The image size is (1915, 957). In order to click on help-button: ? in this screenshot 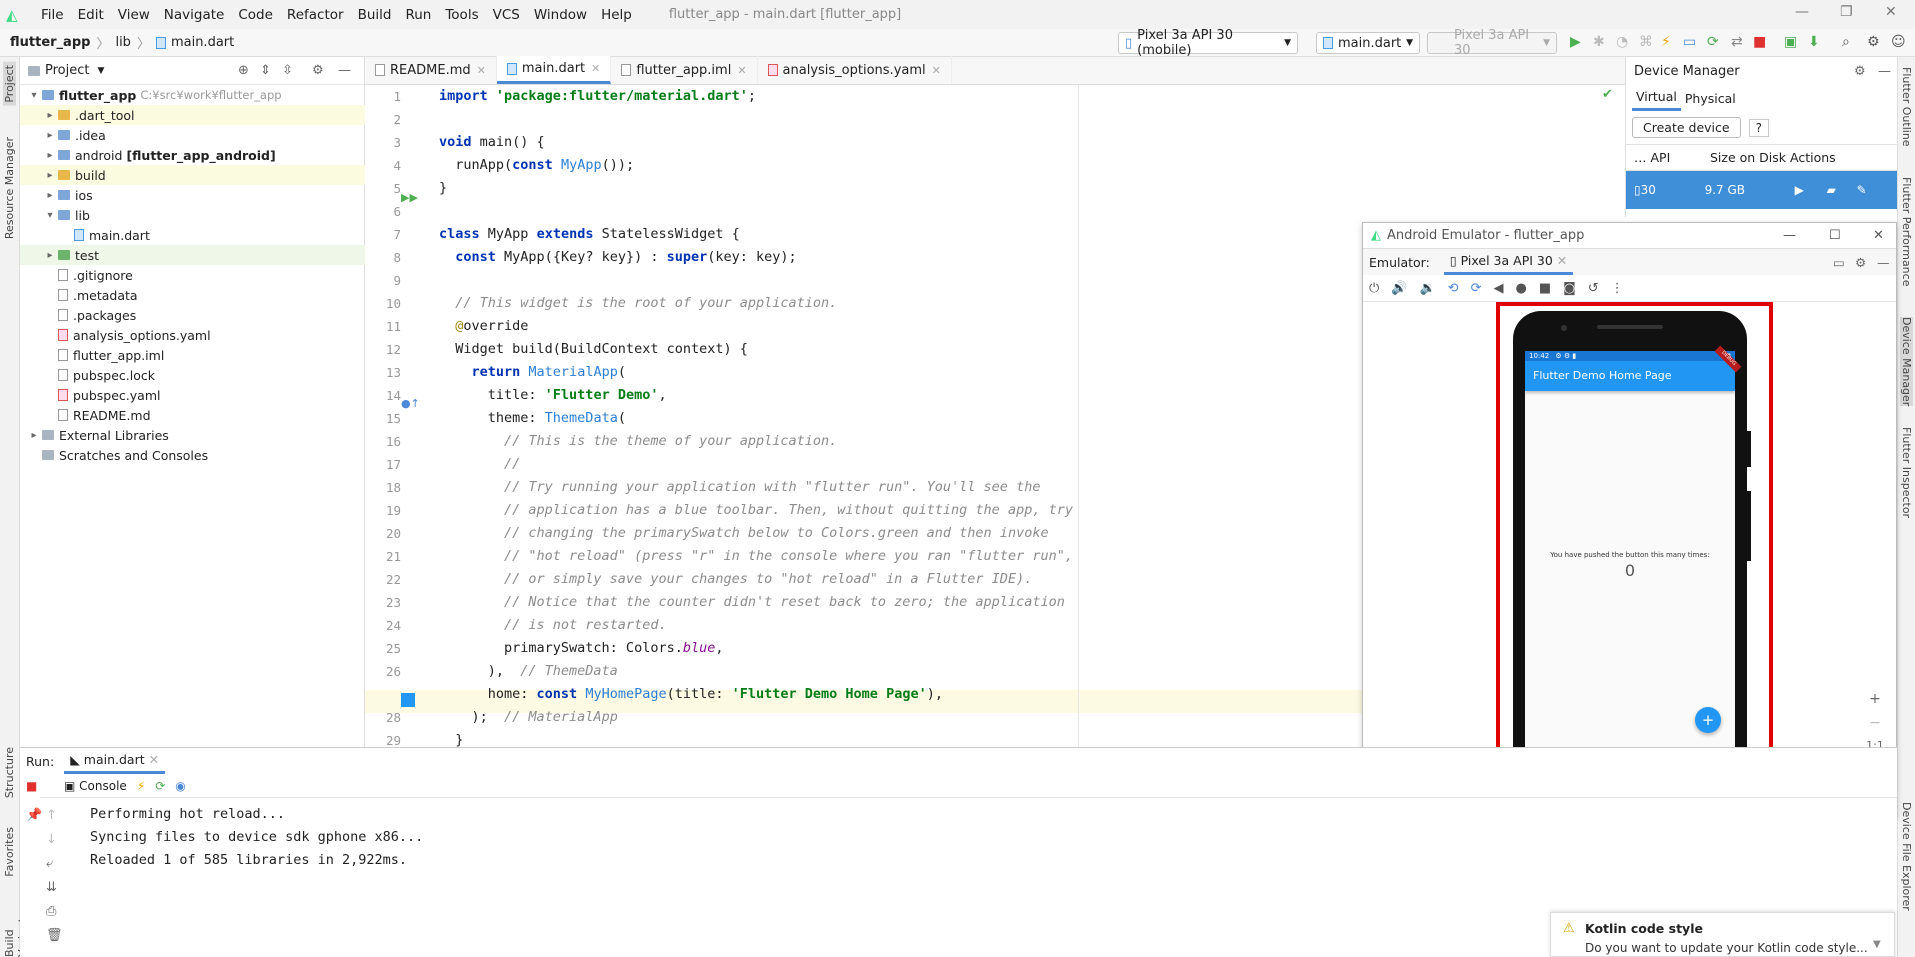, I will do `click(1758, 127)`.